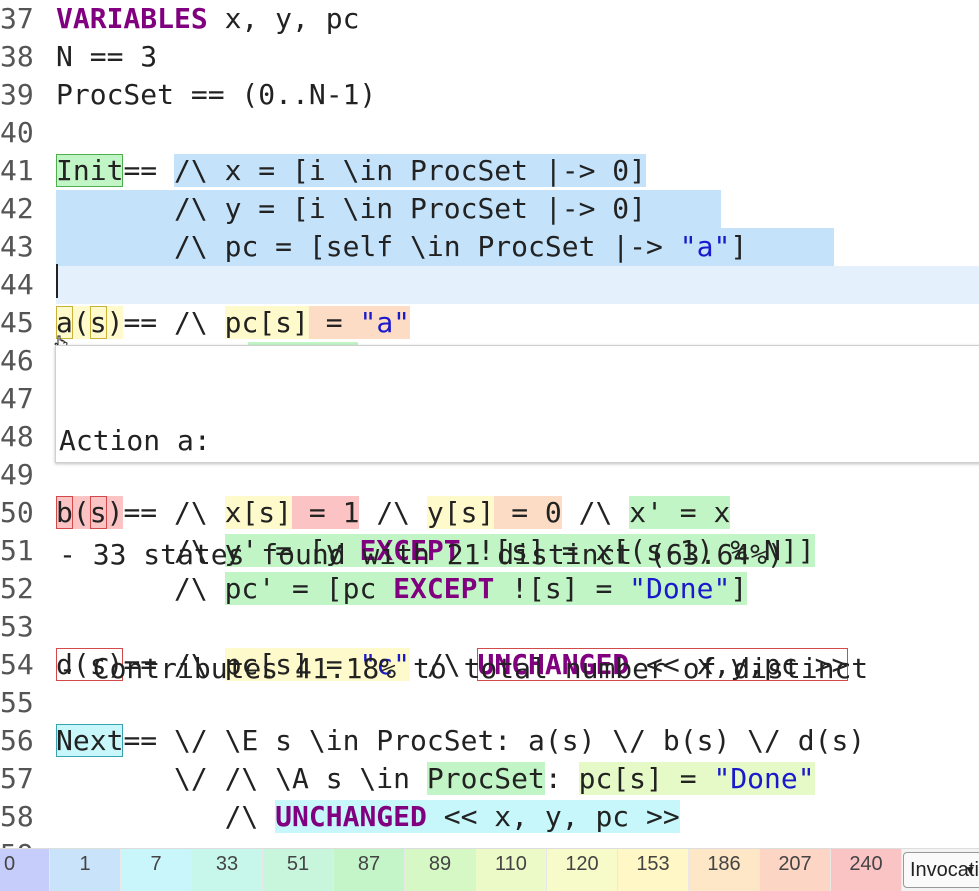 The height and width of the screenshot is (891, 979). What do you see at coordinates (795, 870) in the screenshot?
I see `legend-swatch-207: 207` at bounding box center [795, 870].